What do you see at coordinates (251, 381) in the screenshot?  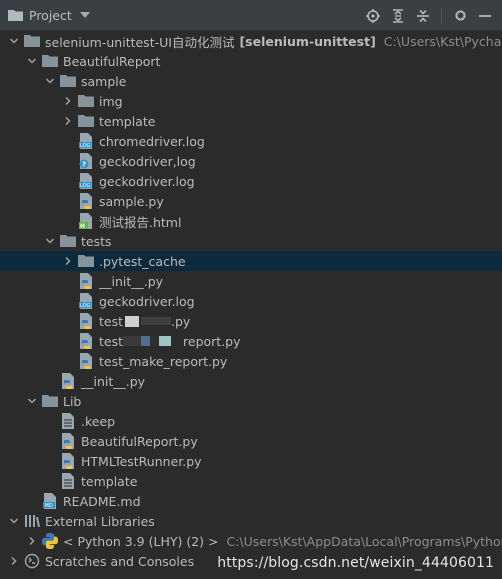 I see `tree-row-init-py: __init__.py` at bounding box center [251, 381].